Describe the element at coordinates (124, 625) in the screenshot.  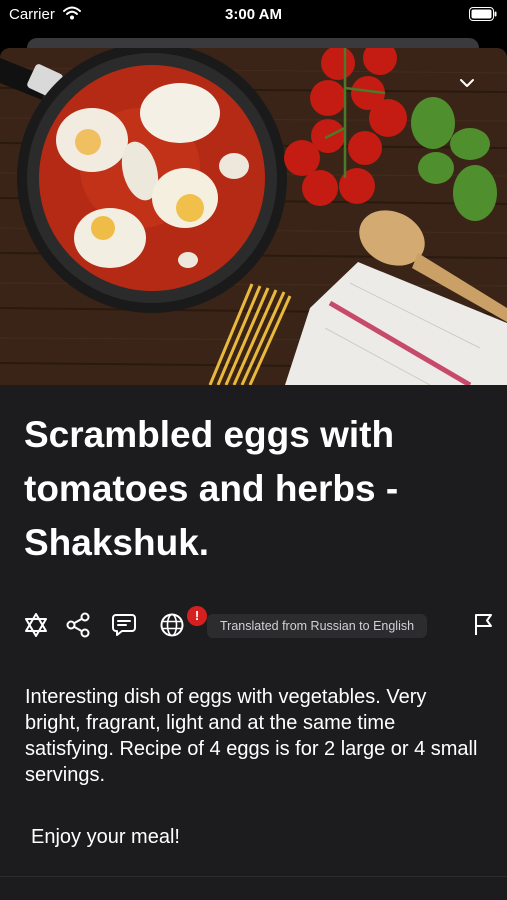
I see `comment-icon` at that location.